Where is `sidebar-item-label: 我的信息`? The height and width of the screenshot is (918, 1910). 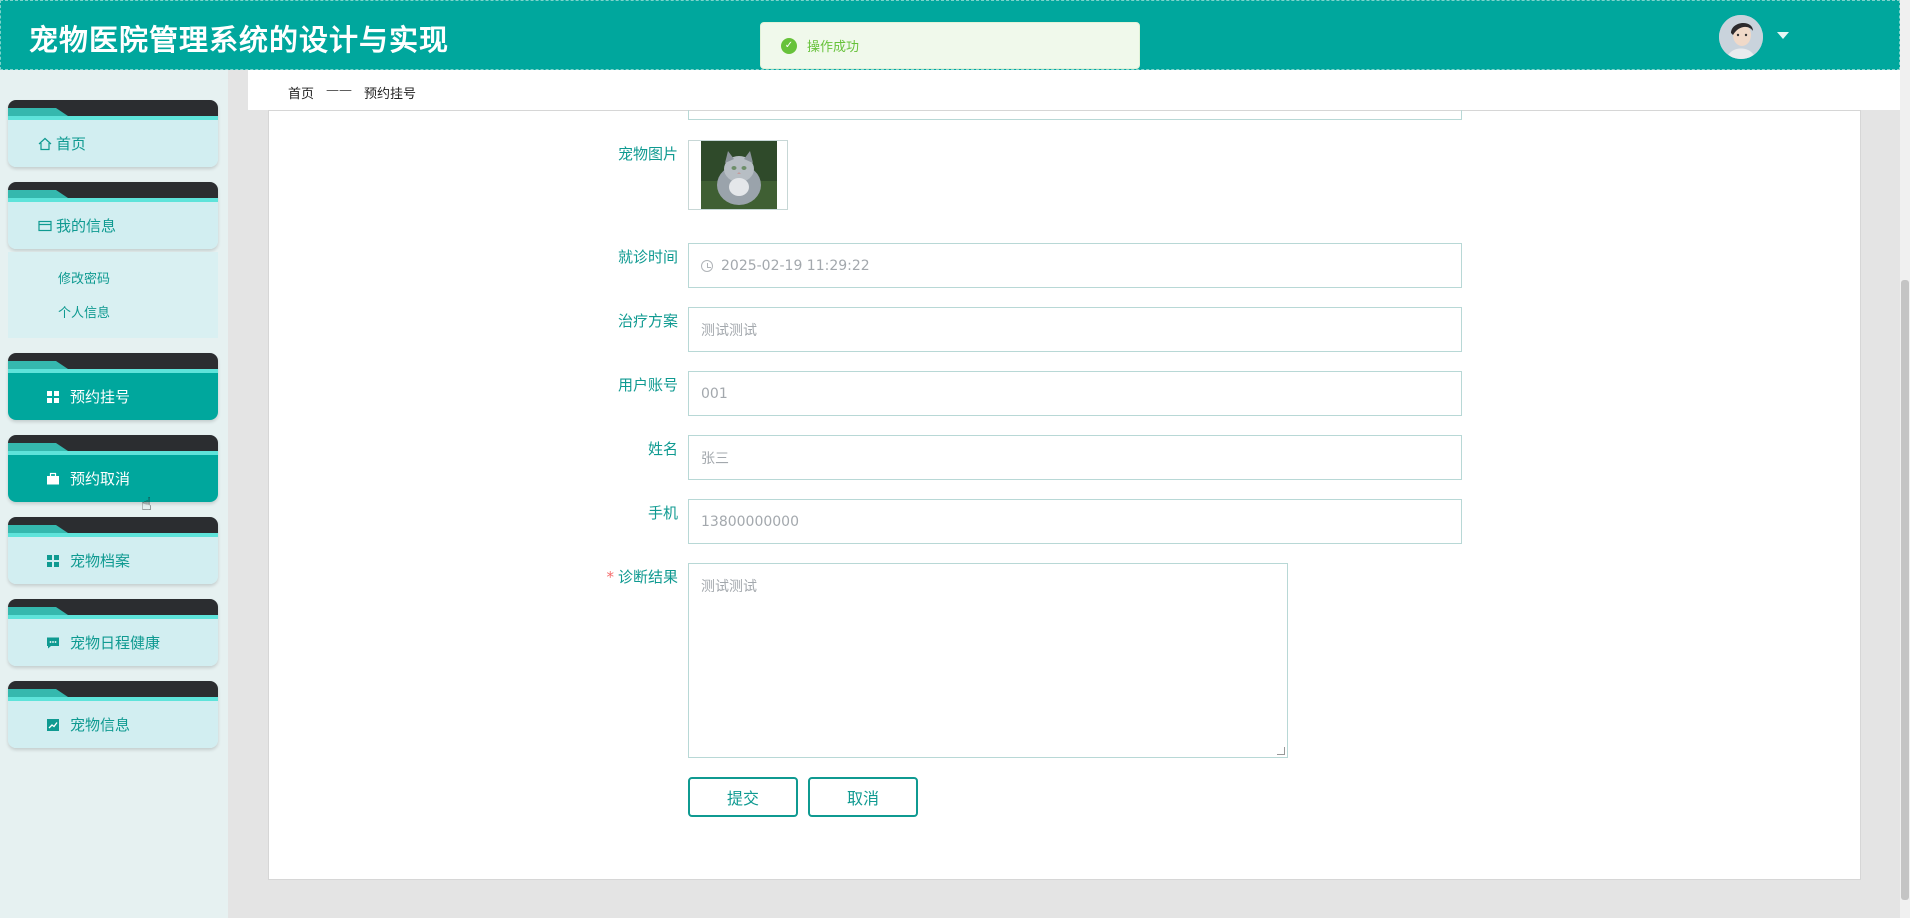
sidebar-item-label: 我的信息 is located at coordinates (86, 226).